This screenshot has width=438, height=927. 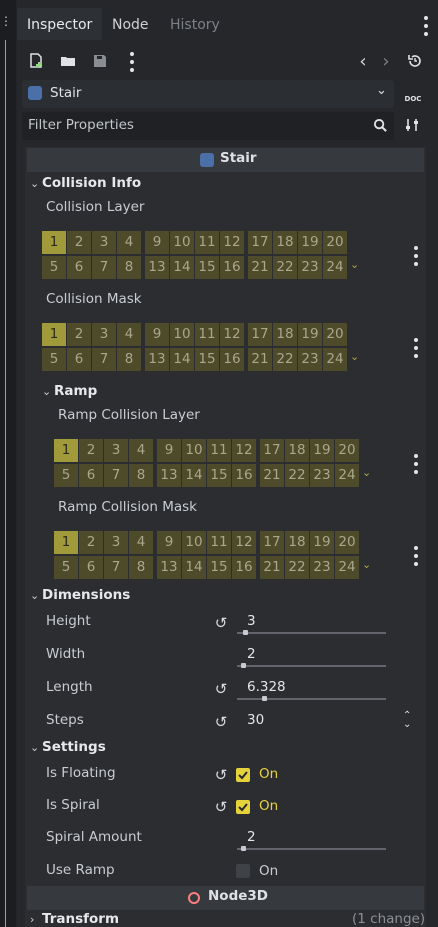 I want to click on width-slider, so click(x=311, y=666).